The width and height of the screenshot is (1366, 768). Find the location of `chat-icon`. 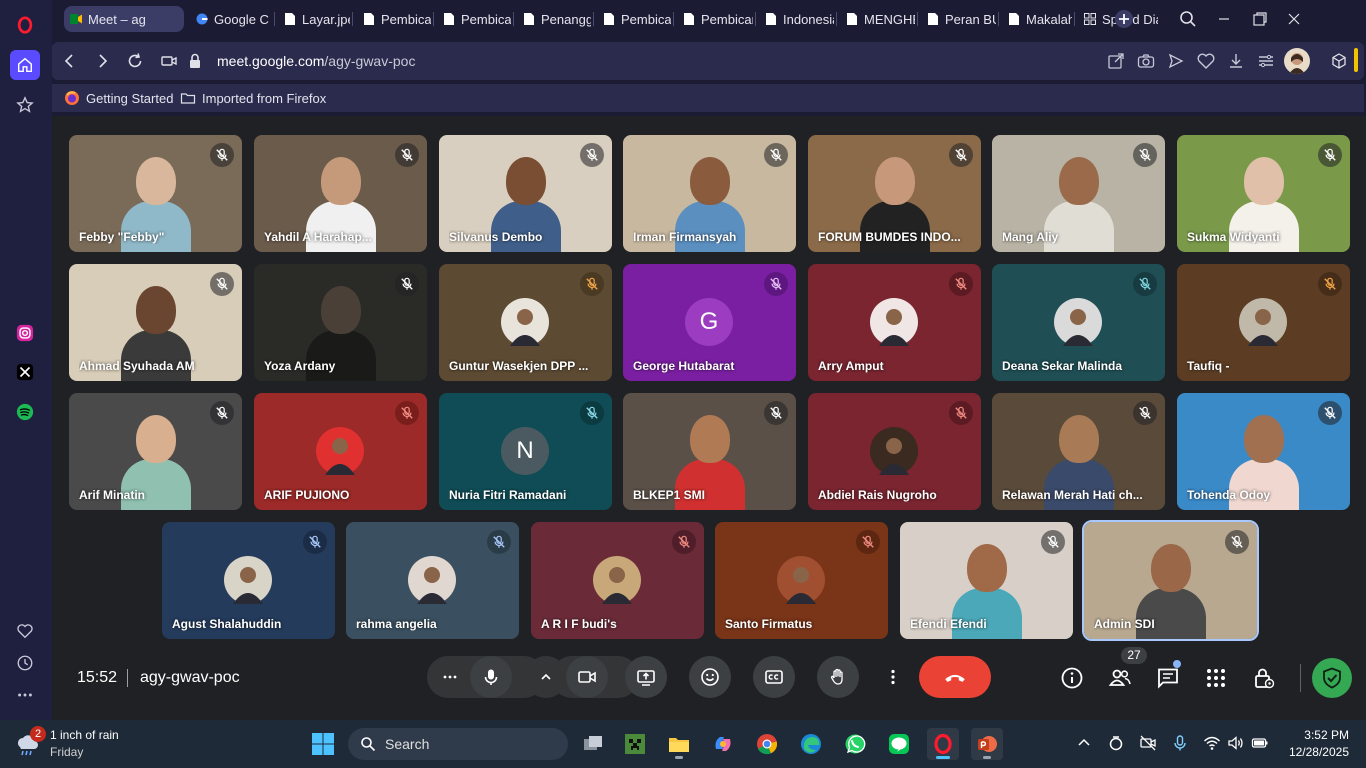

chat-icon is located at coordinates (1168, 678).